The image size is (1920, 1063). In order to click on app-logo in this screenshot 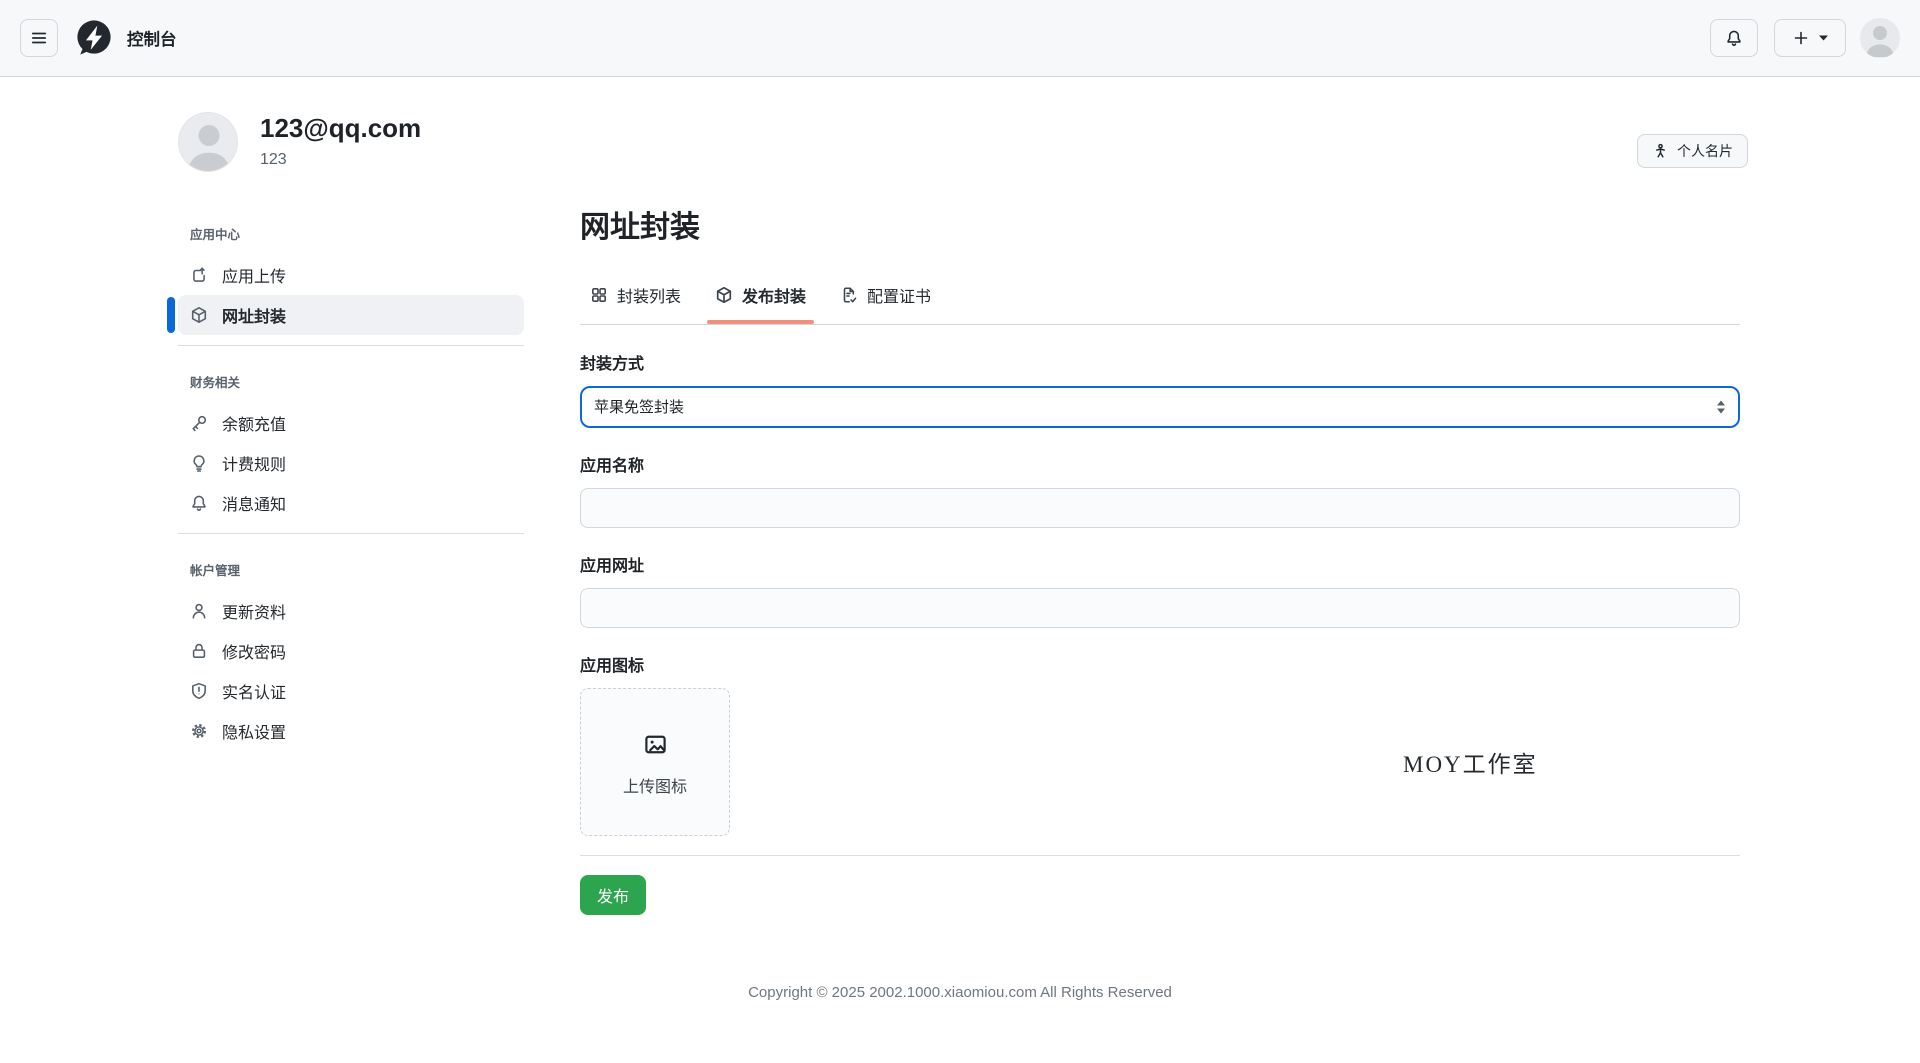, I will do `click(94, 38)`.